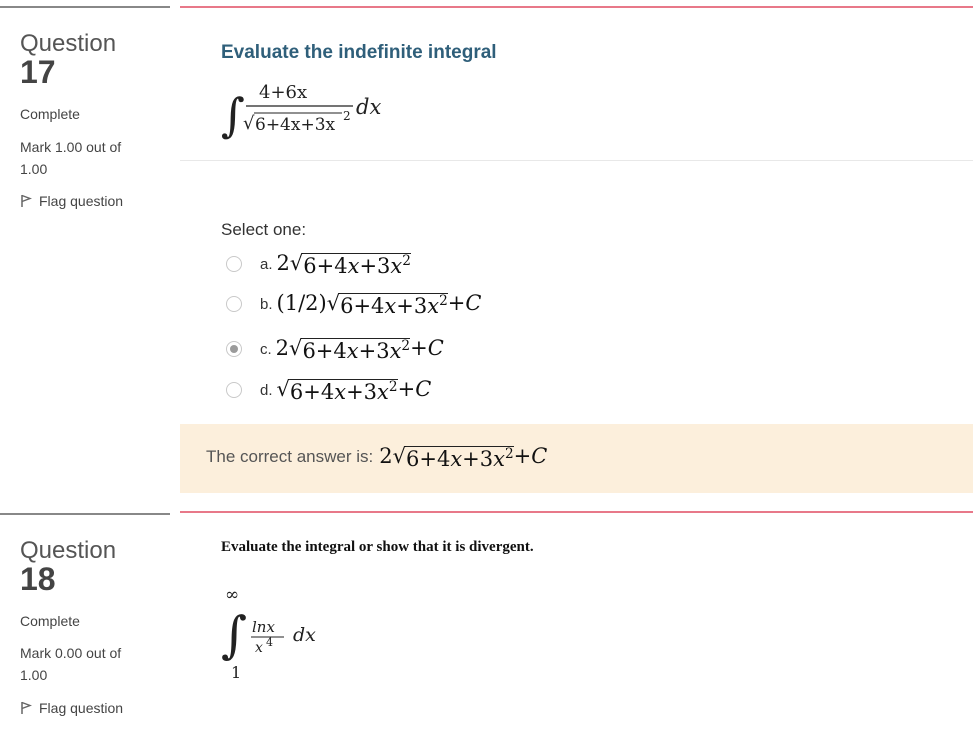 The width and height of the screenshot is (973, 756). Describe the element at coordinates (259, 648) in the screenshot. I see `integral-denominator: x` at that location.